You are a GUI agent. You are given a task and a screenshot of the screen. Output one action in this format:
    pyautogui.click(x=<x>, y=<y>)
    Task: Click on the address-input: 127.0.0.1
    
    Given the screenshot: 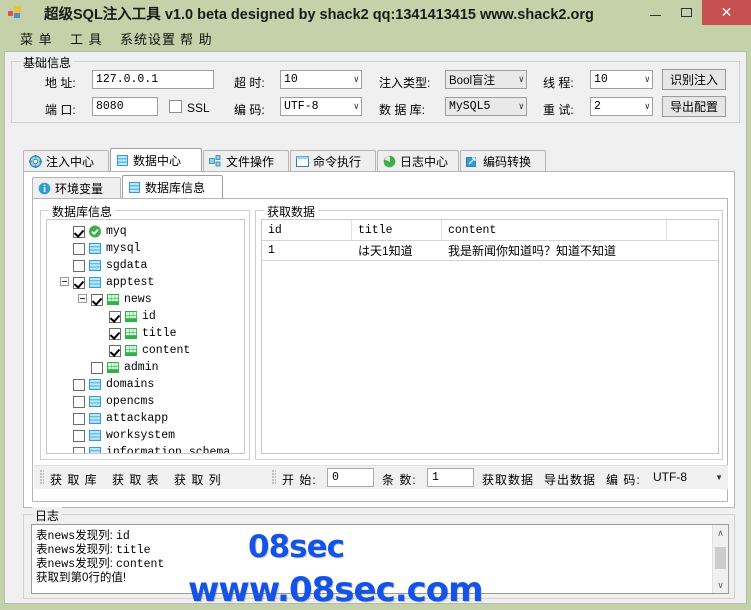 What is the action you would take?
    pyautogui.click(x=153, y=79)
    